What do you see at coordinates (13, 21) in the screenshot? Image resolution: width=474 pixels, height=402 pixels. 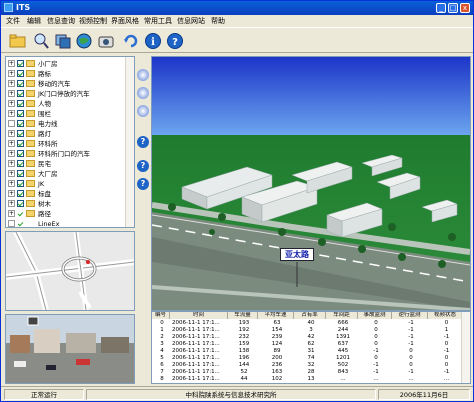 I see `menu-file: 文件` at bounding box center [13, 21].